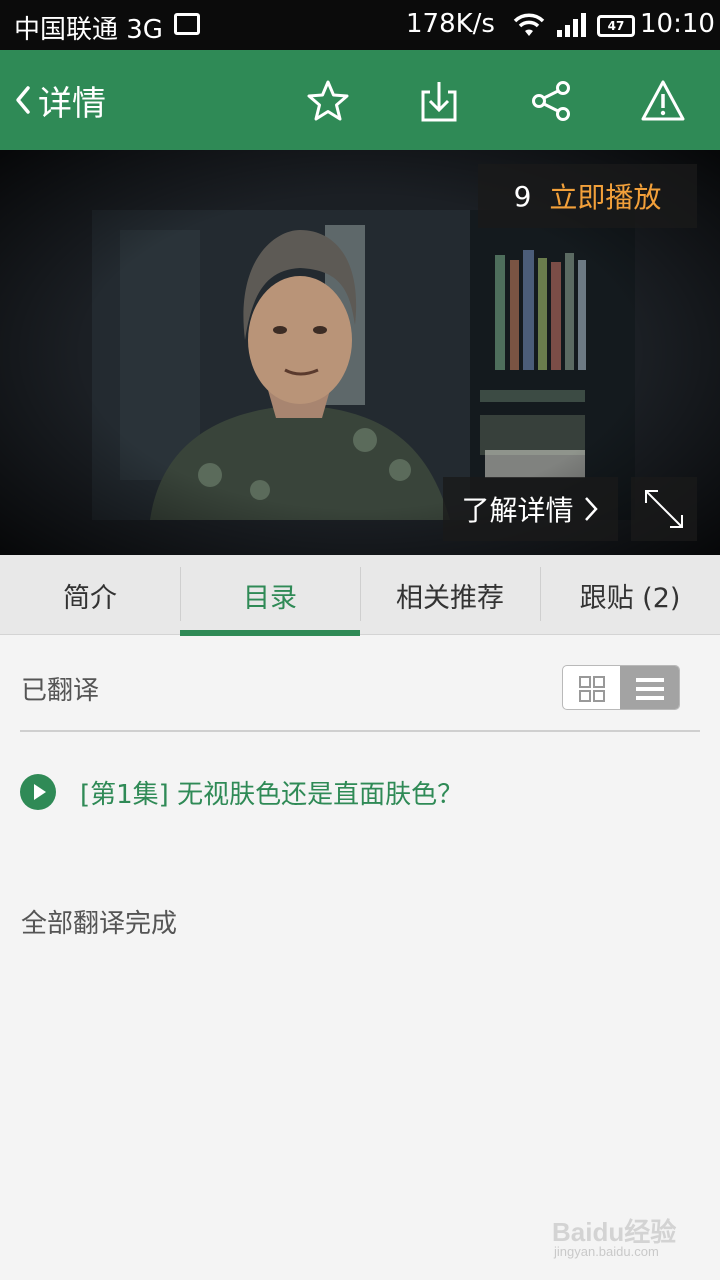  What do you see at coordinates (522, 196) in the screenshot?
I see `episode-count: 9` at bounding box center [522, 196].